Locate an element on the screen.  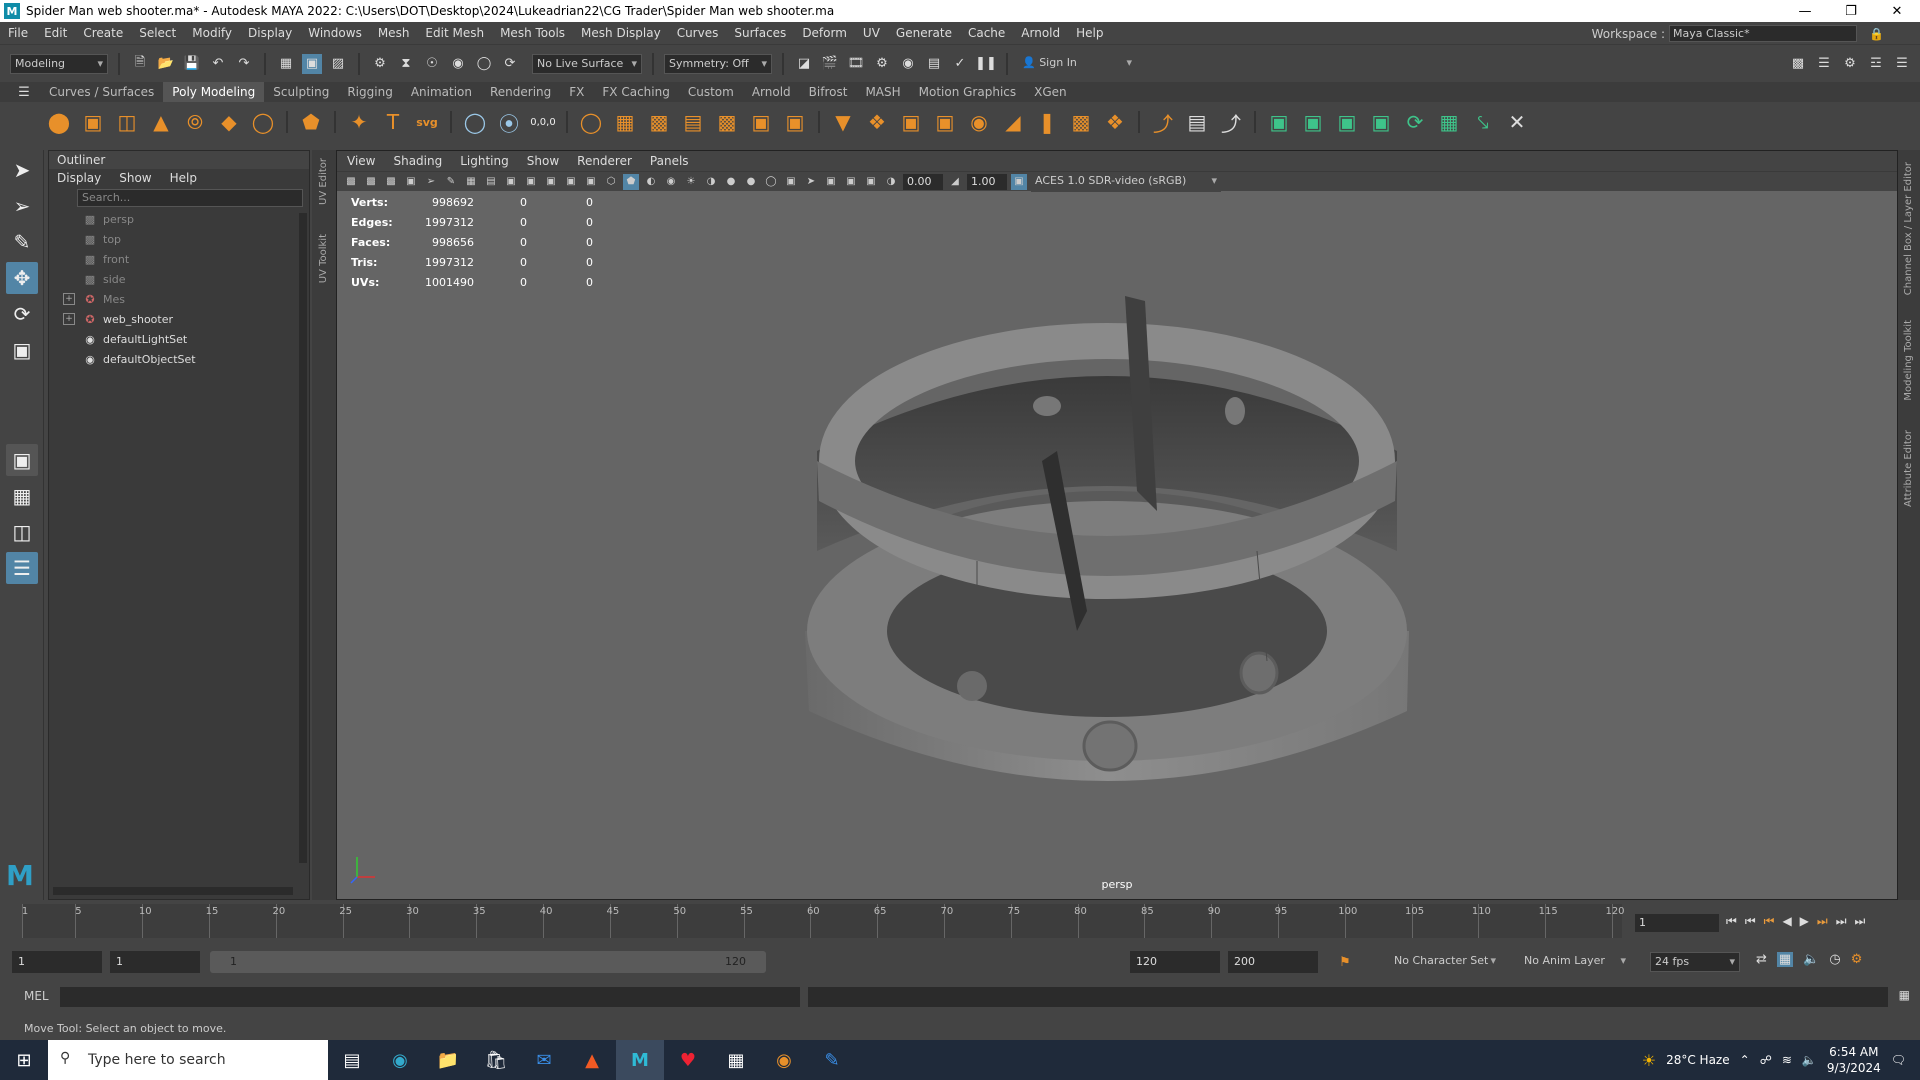
ipr-render-icon: 🎞 is located at coordinates (856, 64).